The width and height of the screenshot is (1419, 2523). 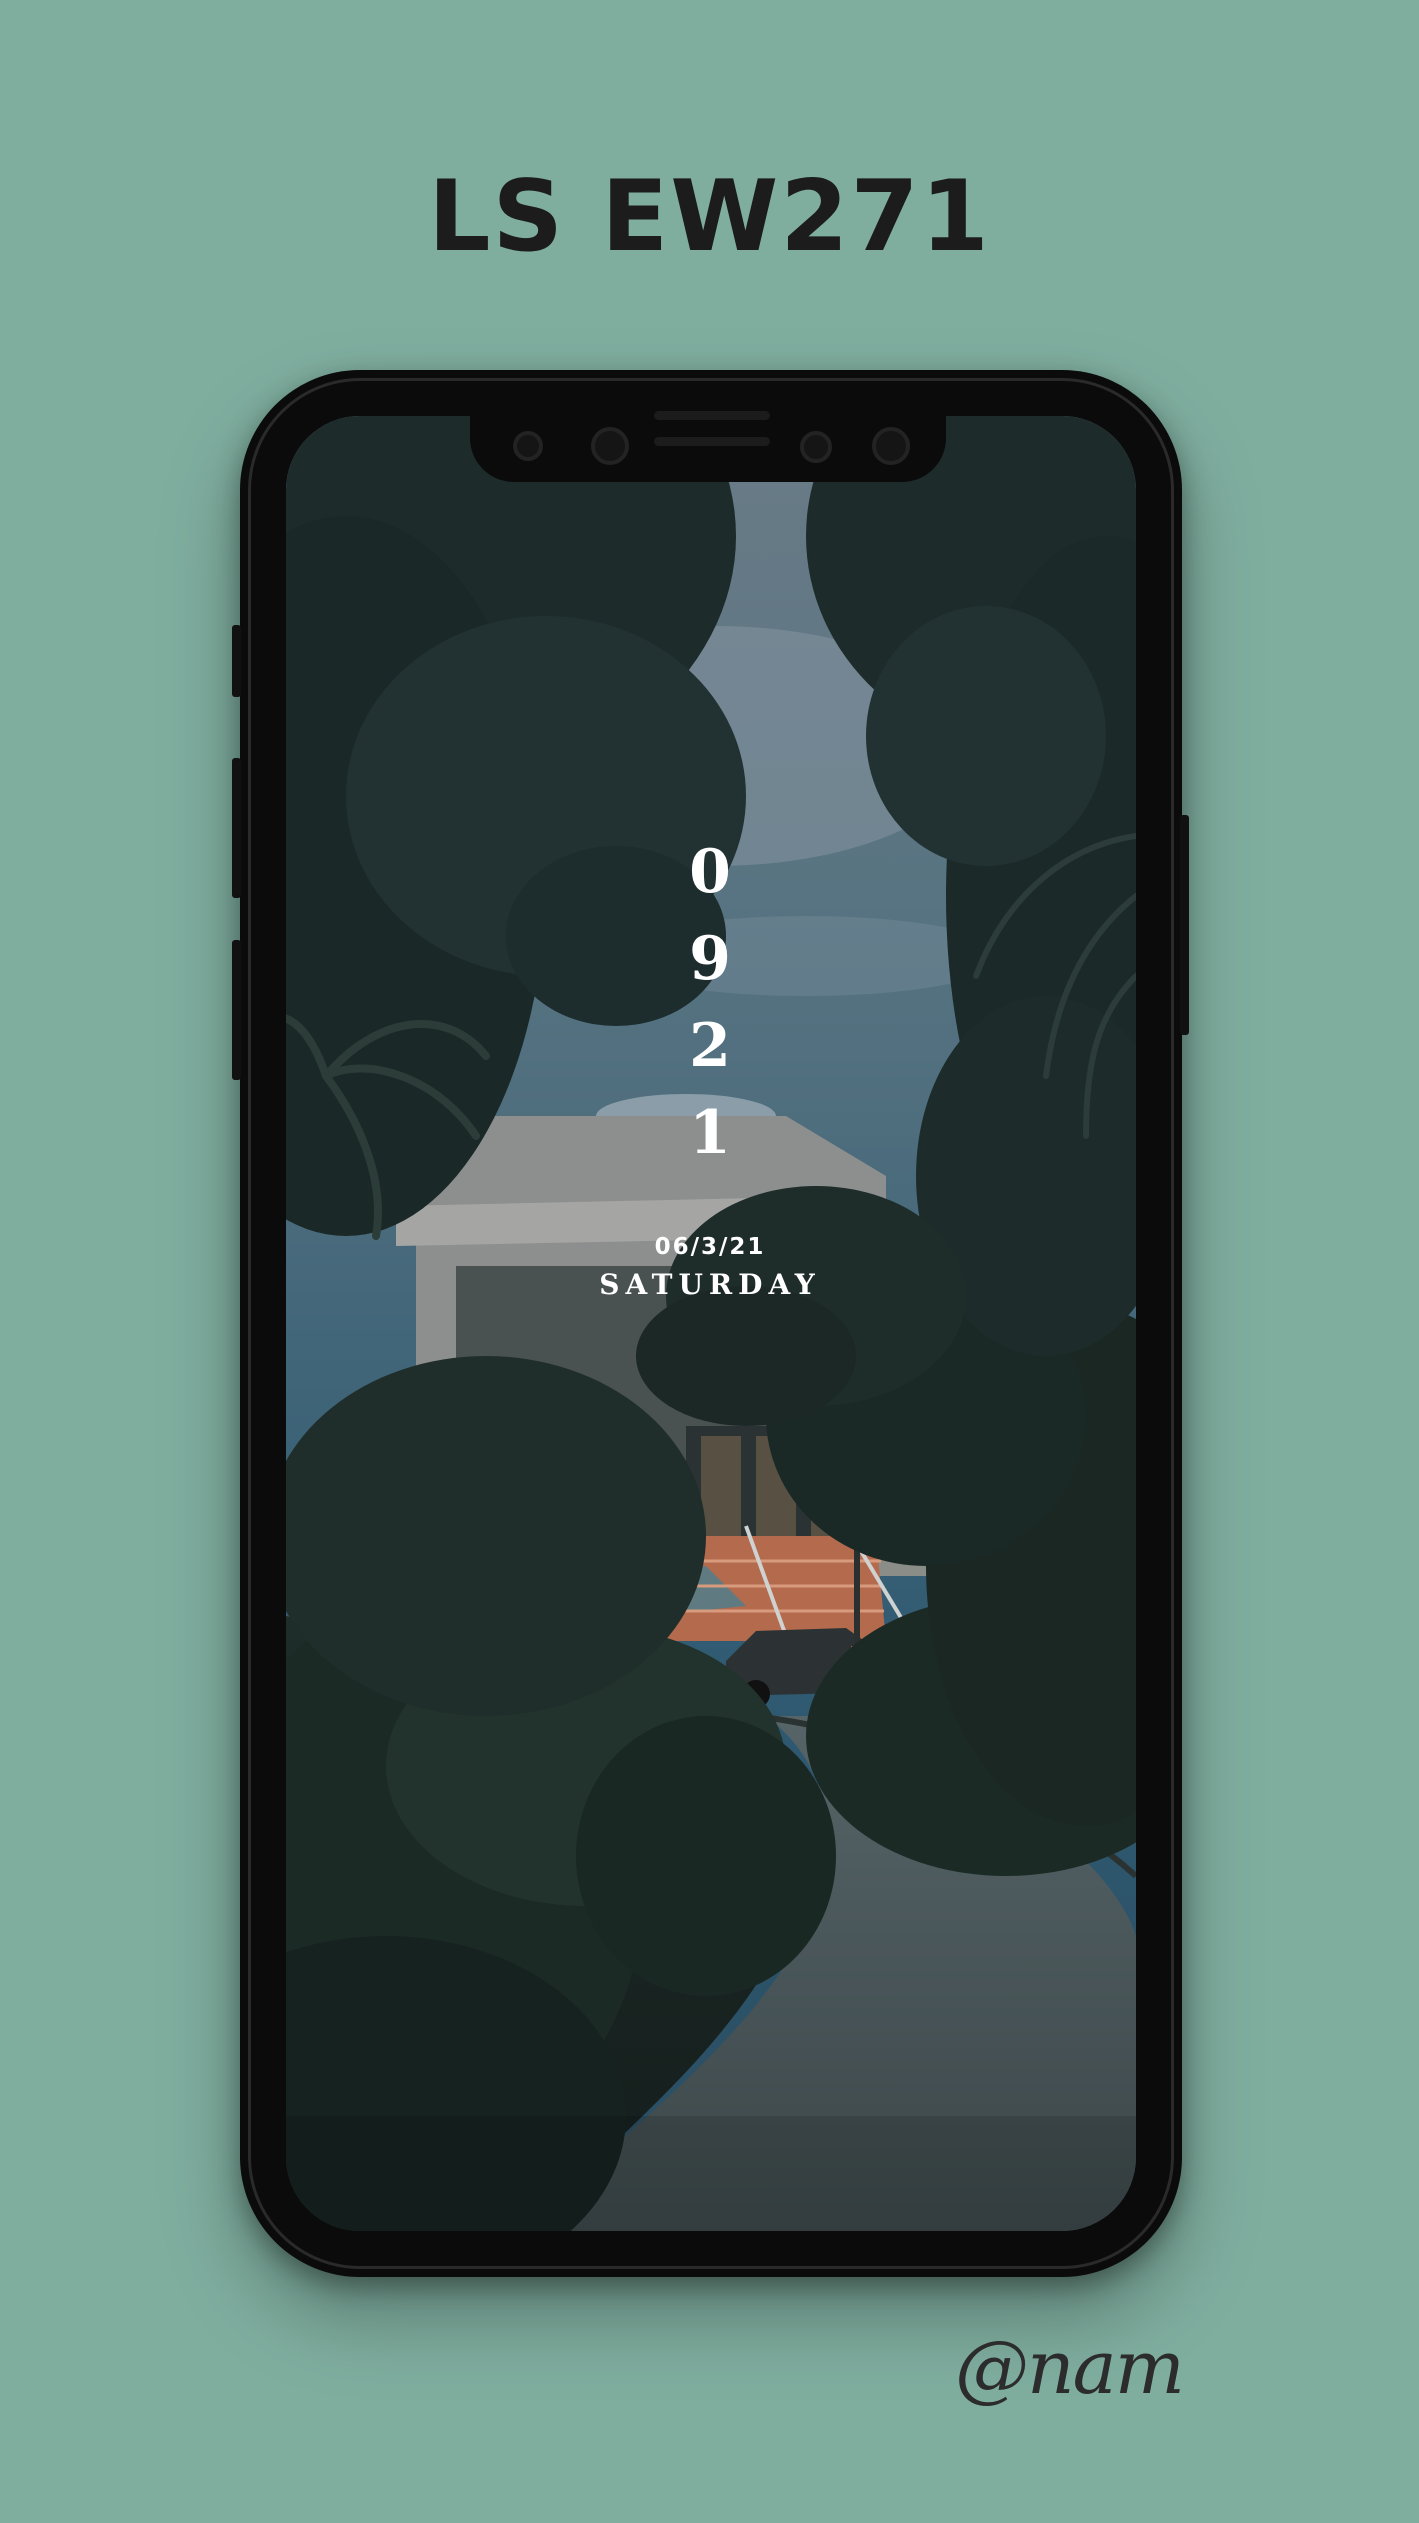 I want to click on lockscreen-date: 06/3/21, so click(x=710, y=1247).